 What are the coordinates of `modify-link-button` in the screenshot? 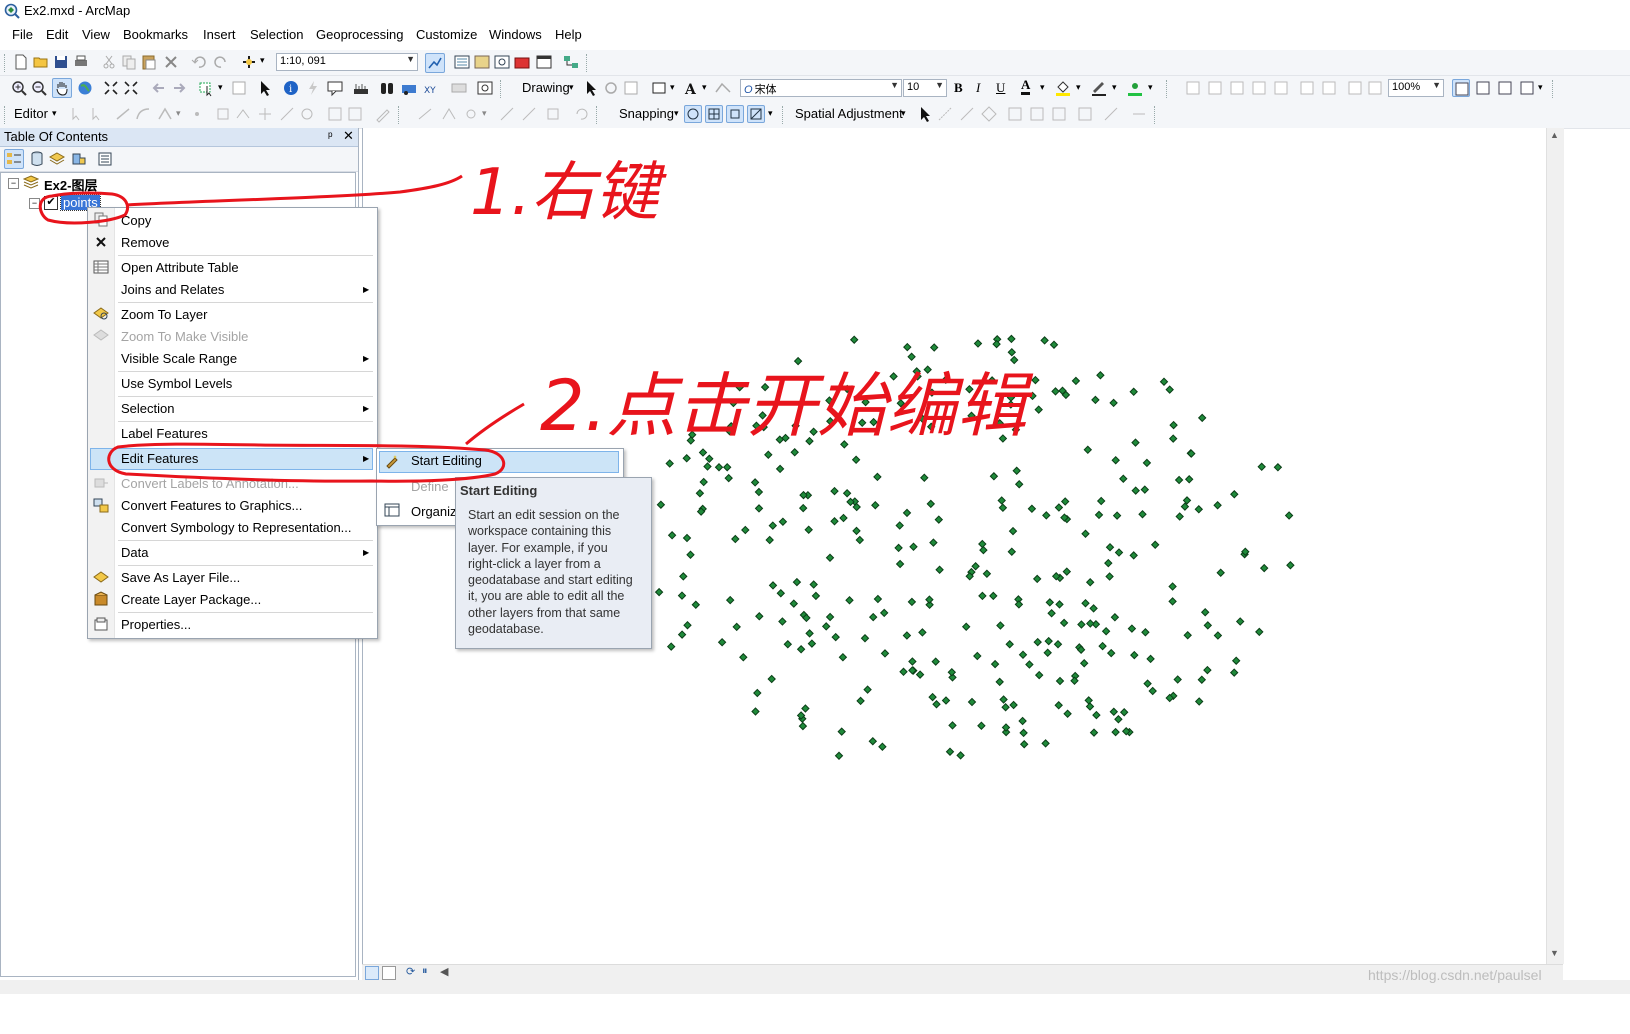 It's located at (967, 114).